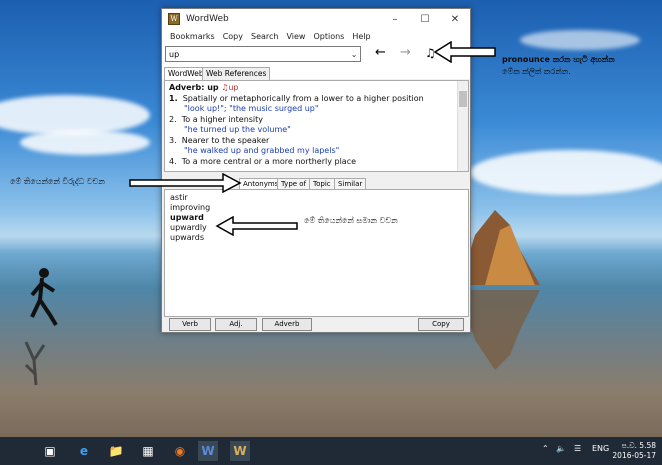 Image resolution: width=662 pixels, height=465 pixels. I want to click on list-item: upward, so click(187, 217).